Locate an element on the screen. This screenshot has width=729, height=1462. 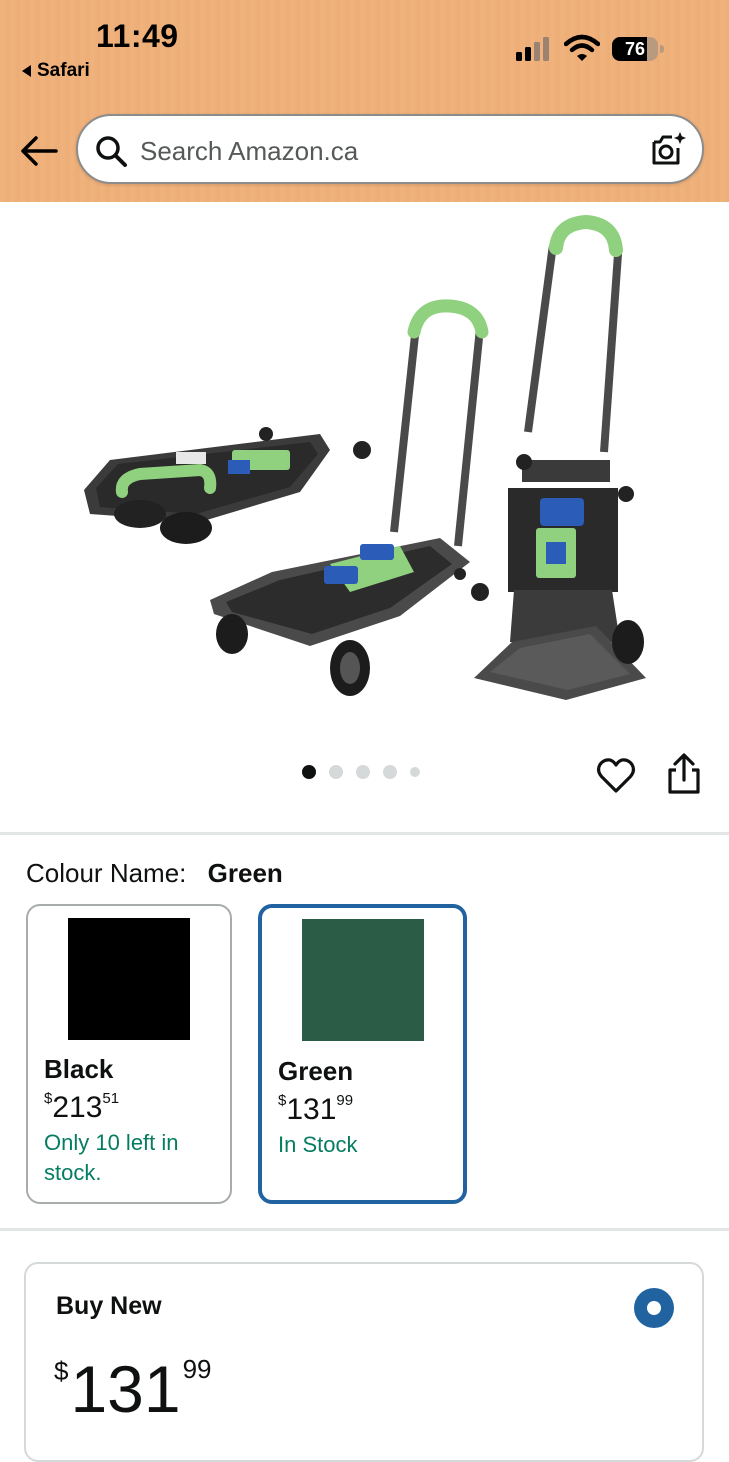
camera-search-icon is located at coordinates (668, 150).